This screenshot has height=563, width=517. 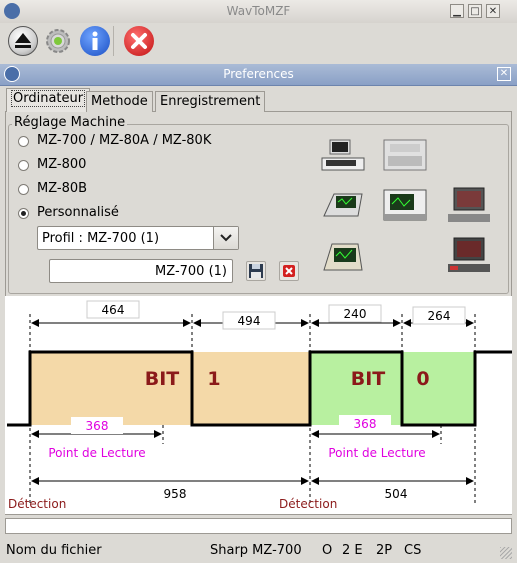 What do you see at coordinates (97, 426) in the screenshot?
I see `read-point-1: 368` at bounding box center [97, 426].